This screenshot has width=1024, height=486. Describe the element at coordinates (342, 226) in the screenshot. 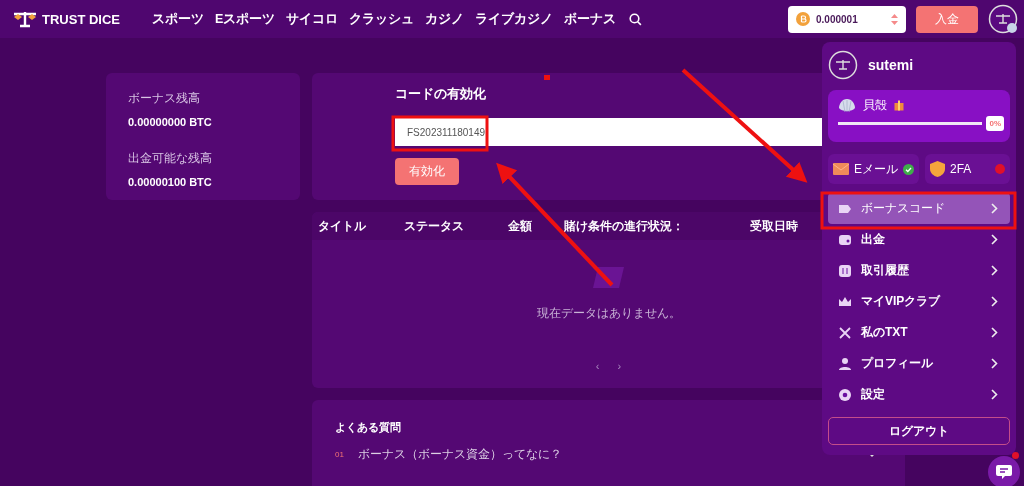

I see `column-header: タイトル` at that location.